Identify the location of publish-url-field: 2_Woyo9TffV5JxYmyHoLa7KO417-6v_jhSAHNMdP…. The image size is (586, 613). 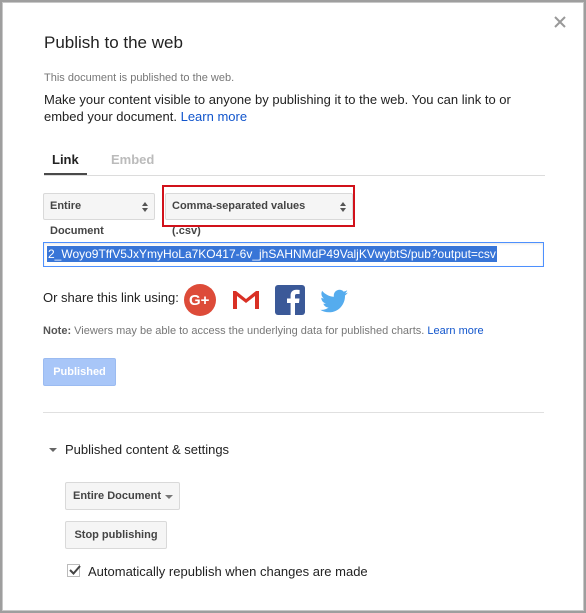
(293, 254).